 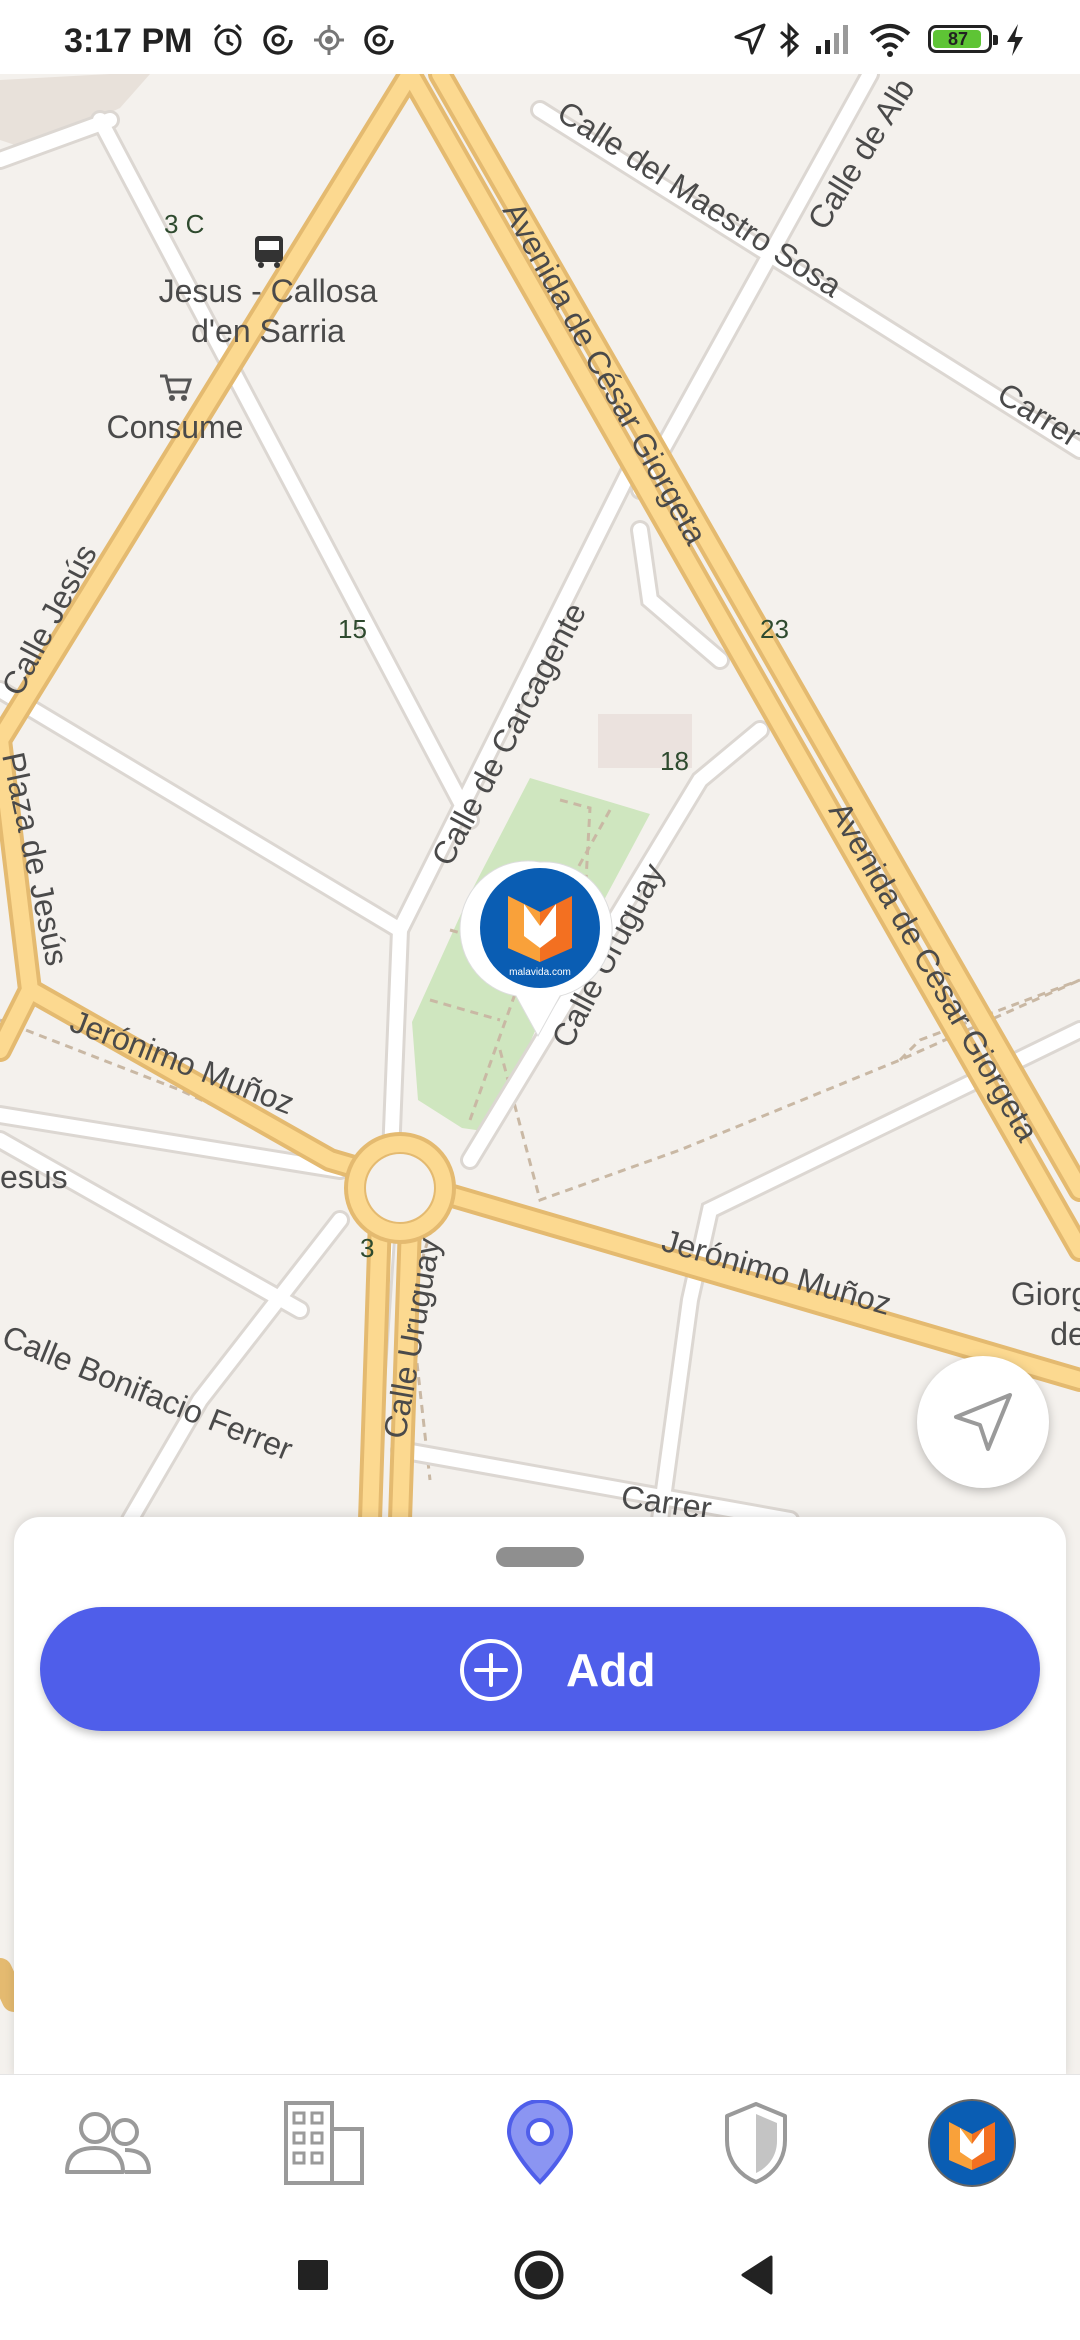 What do you see at coordinates (890, 40) in the screenshot?
I see `wifi-icon` at bounding box center [890, 40].